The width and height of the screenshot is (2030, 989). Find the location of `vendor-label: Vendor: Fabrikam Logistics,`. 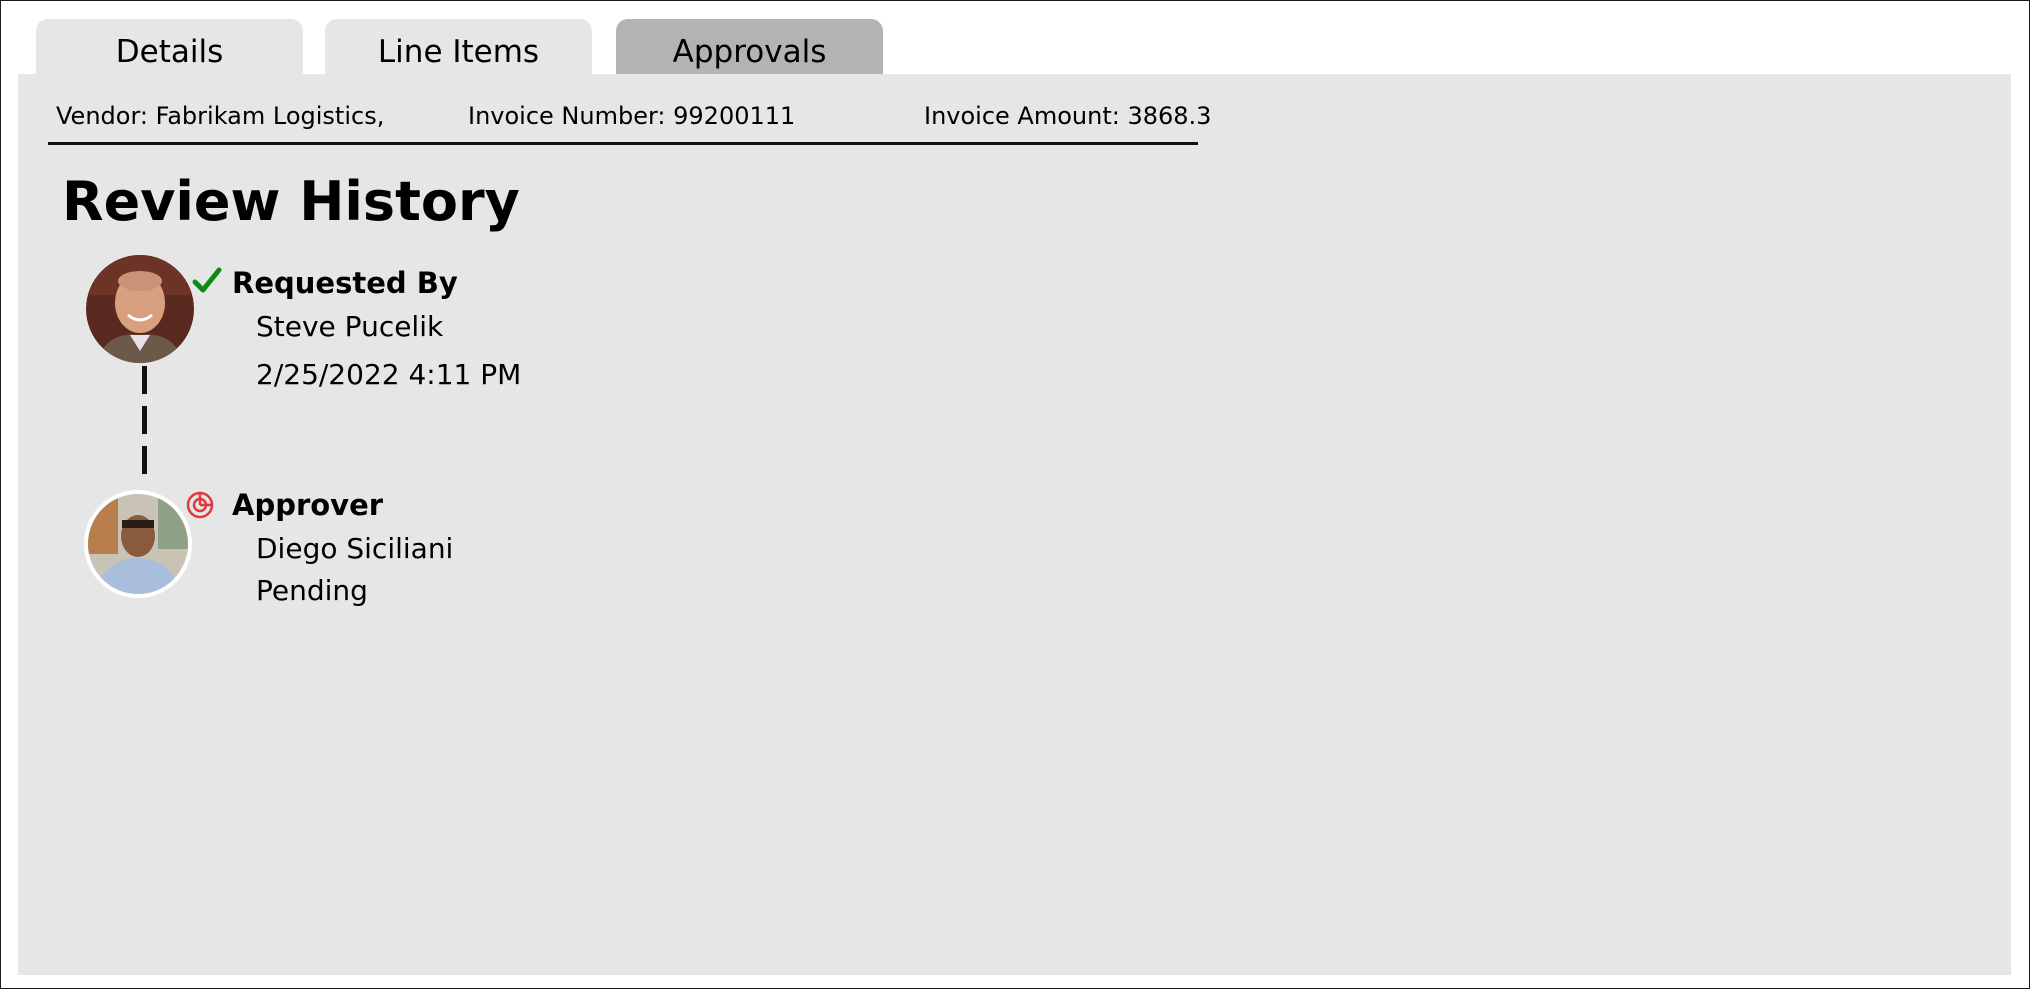

vendor-label: Vendor: Fabrikam Logistics, is located at coordinates (220, 116).